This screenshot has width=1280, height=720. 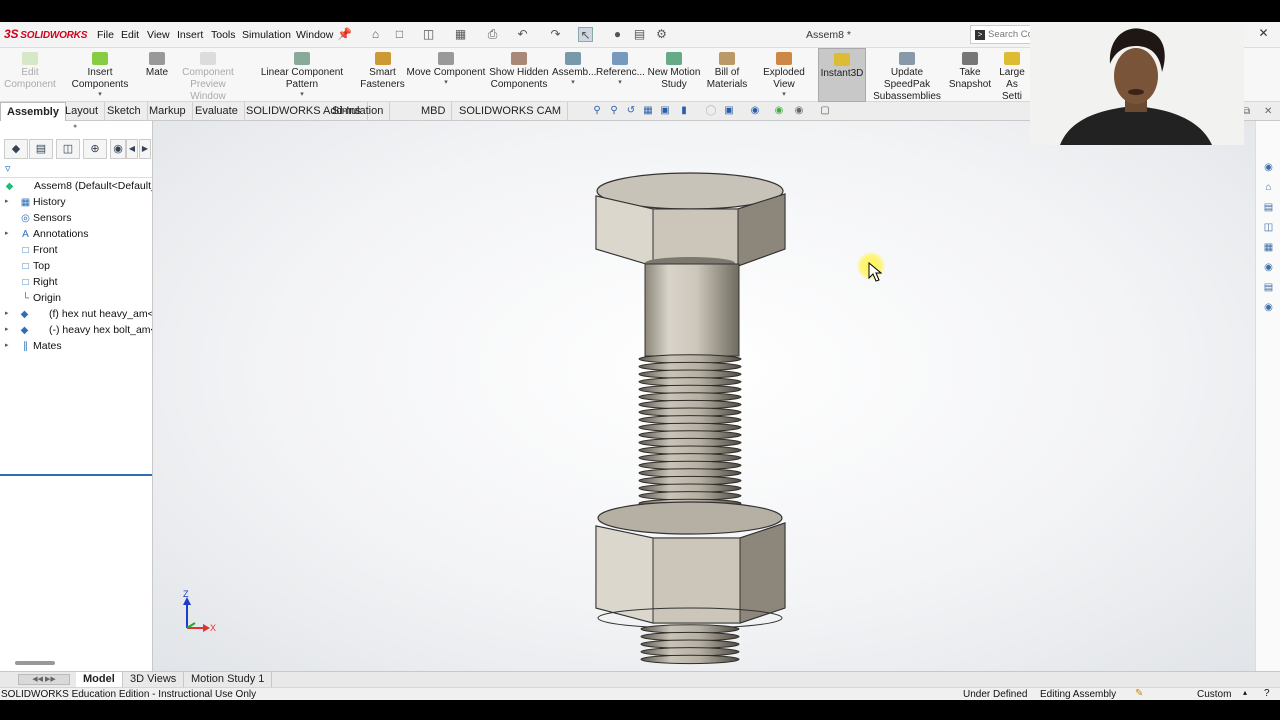 What do you see at coordinates (76, 187) in the screenshot?
I see `tree-root-assembly: ◆ Assem8 (Default<Default_` at bounding box center [76, 187].